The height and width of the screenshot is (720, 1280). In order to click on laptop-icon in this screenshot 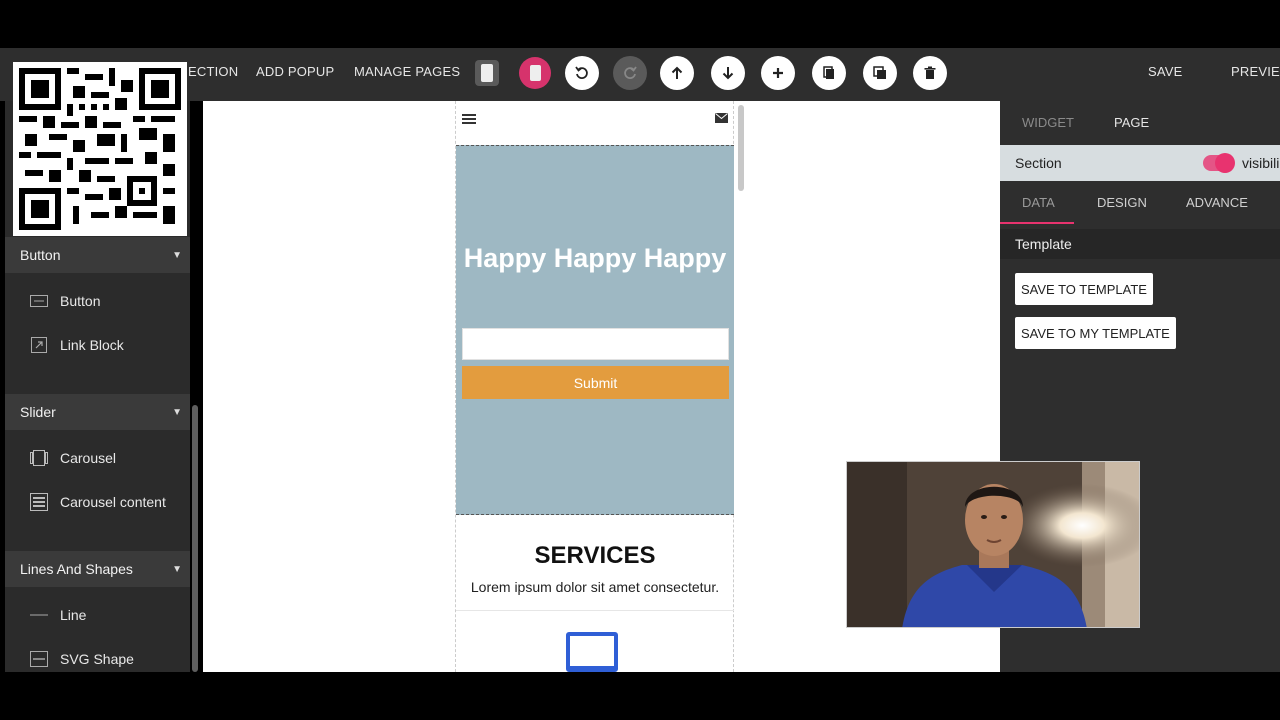, I will do `click(592, 652)`.